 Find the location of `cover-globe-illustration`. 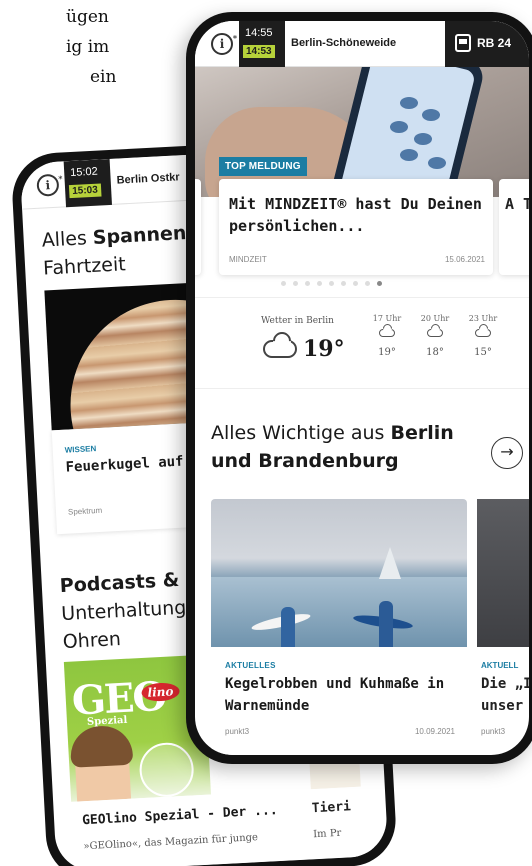

cover-globe-illustration is located at coordinates (166, 770).